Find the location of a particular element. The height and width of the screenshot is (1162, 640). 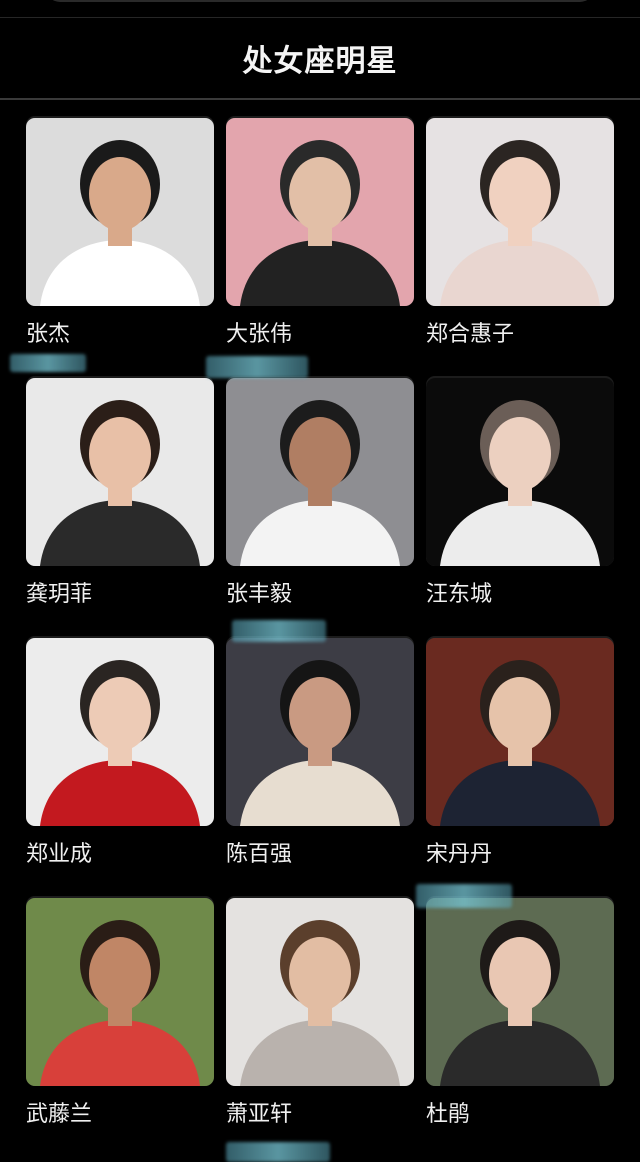

celebrity-name: 龚玥菲 is located at coordinates (59, 594).